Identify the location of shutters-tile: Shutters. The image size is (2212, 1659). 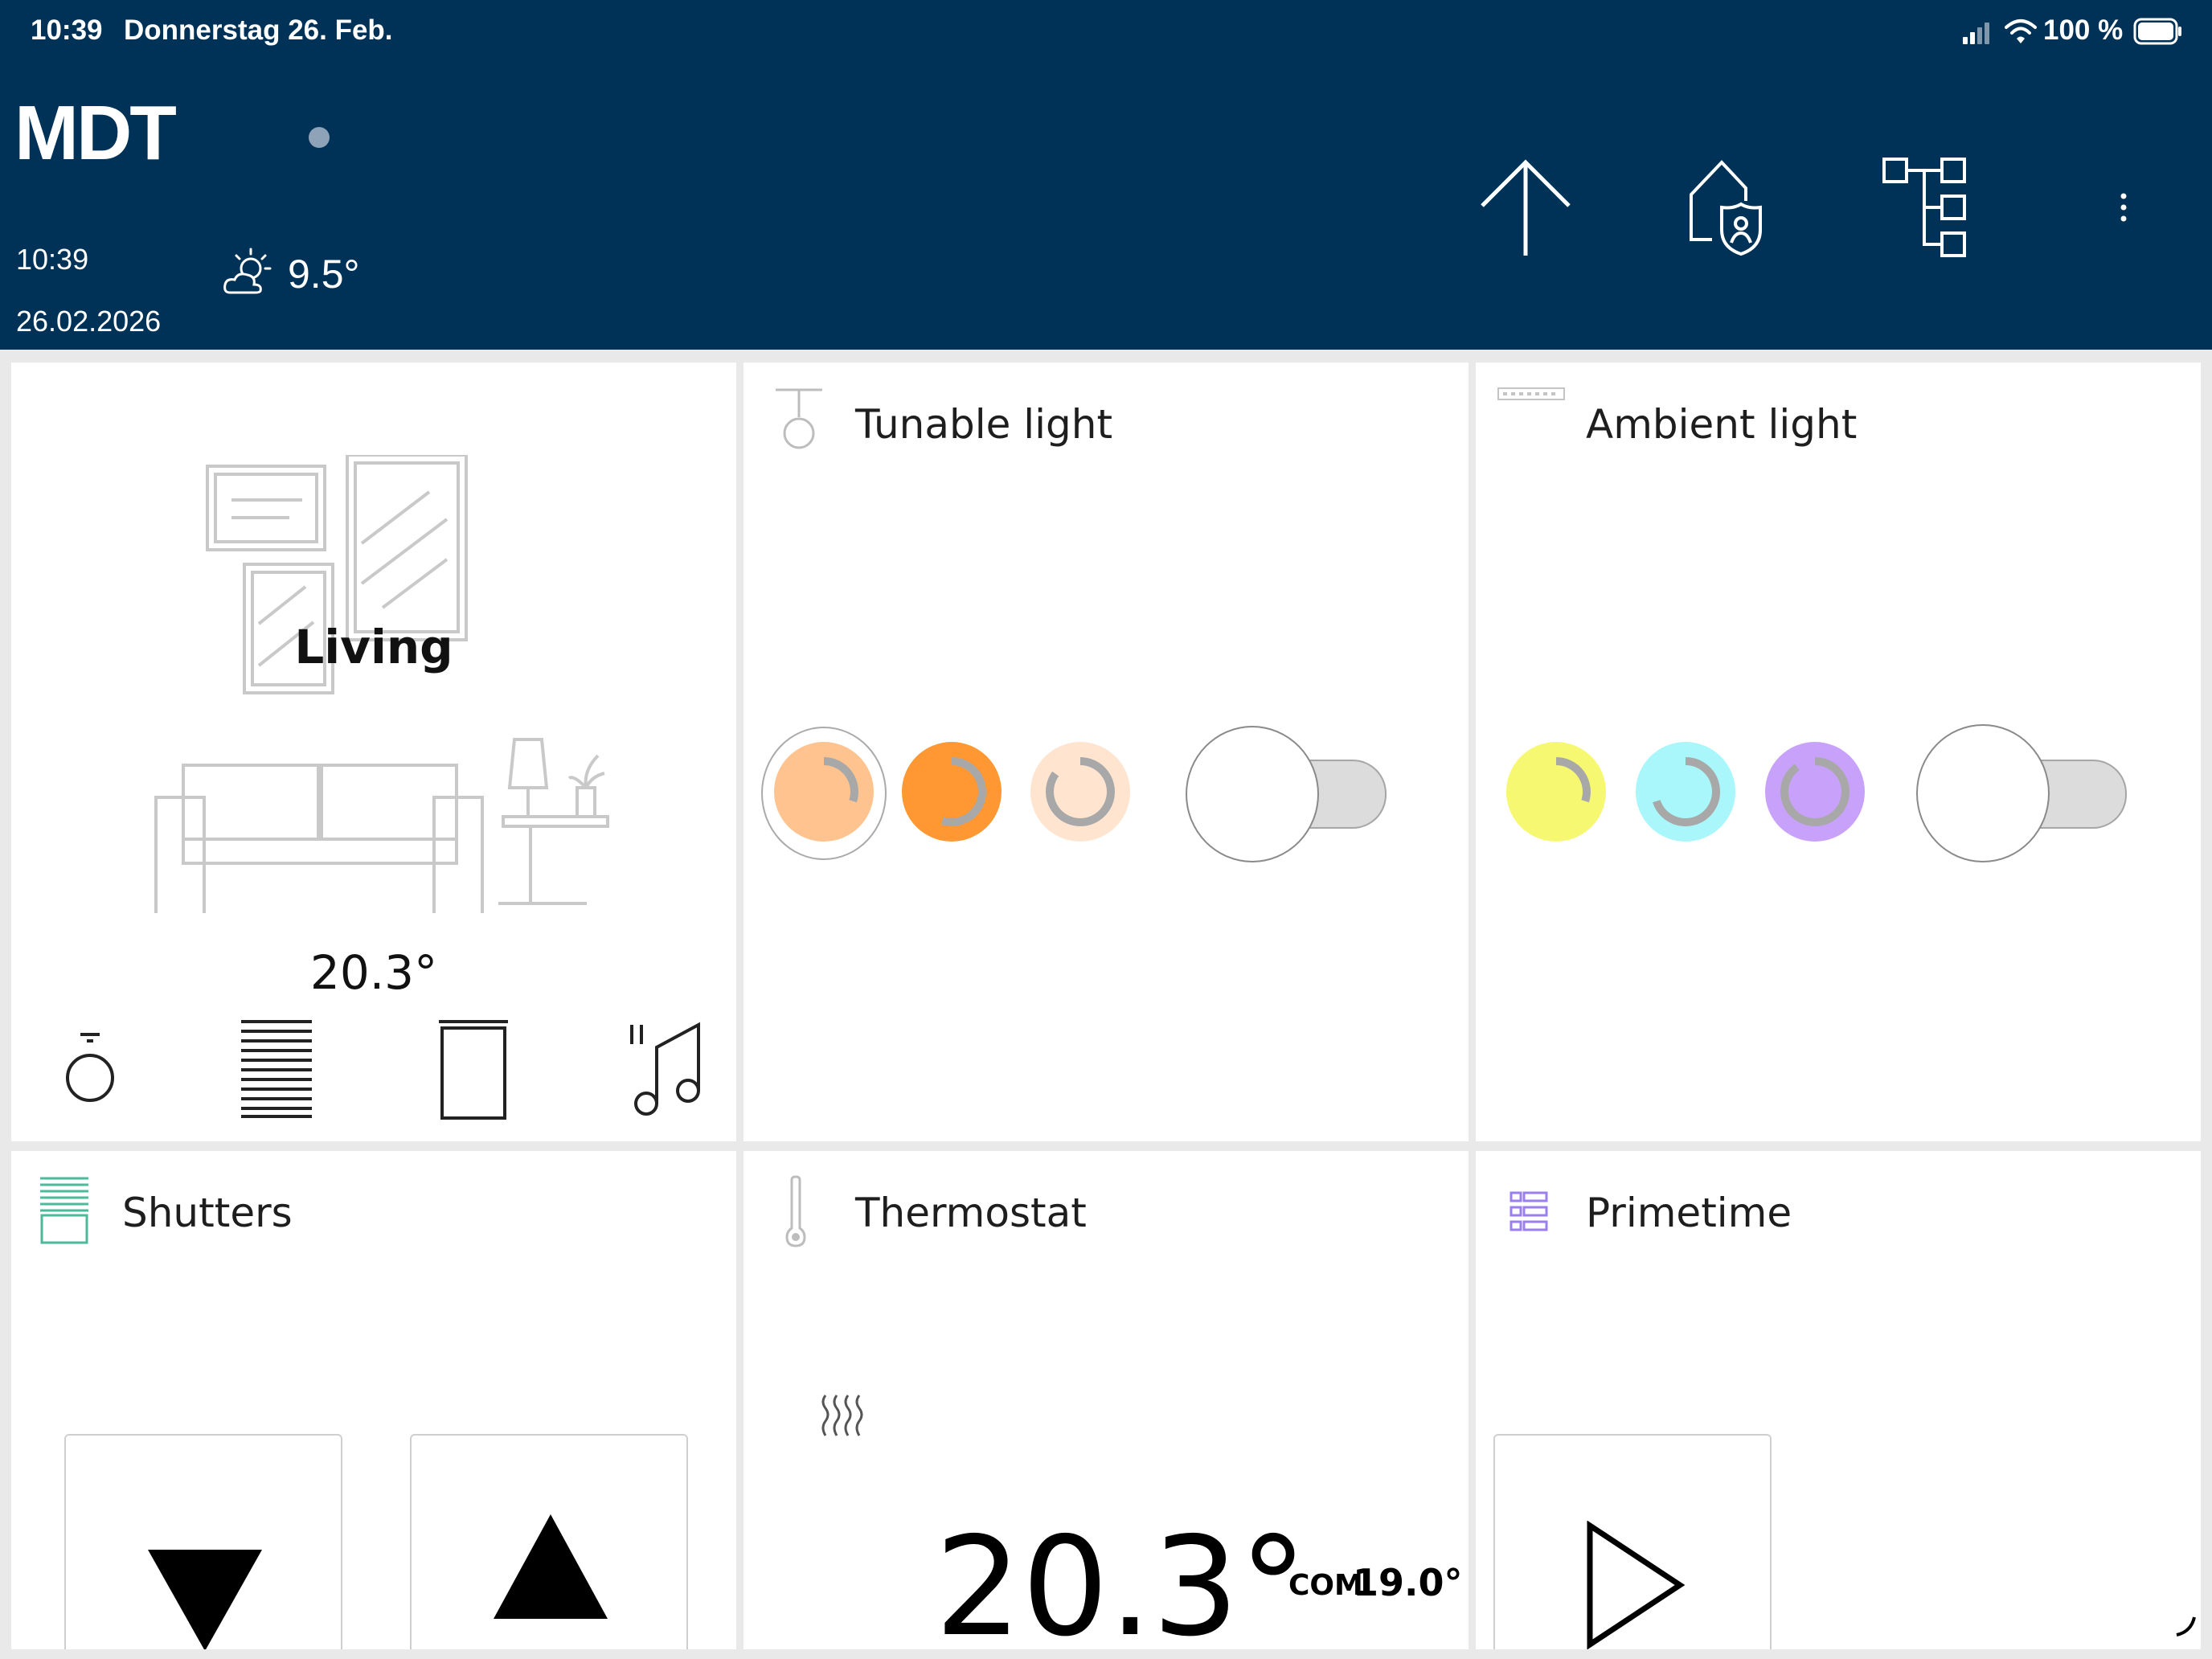
(373, 1400).